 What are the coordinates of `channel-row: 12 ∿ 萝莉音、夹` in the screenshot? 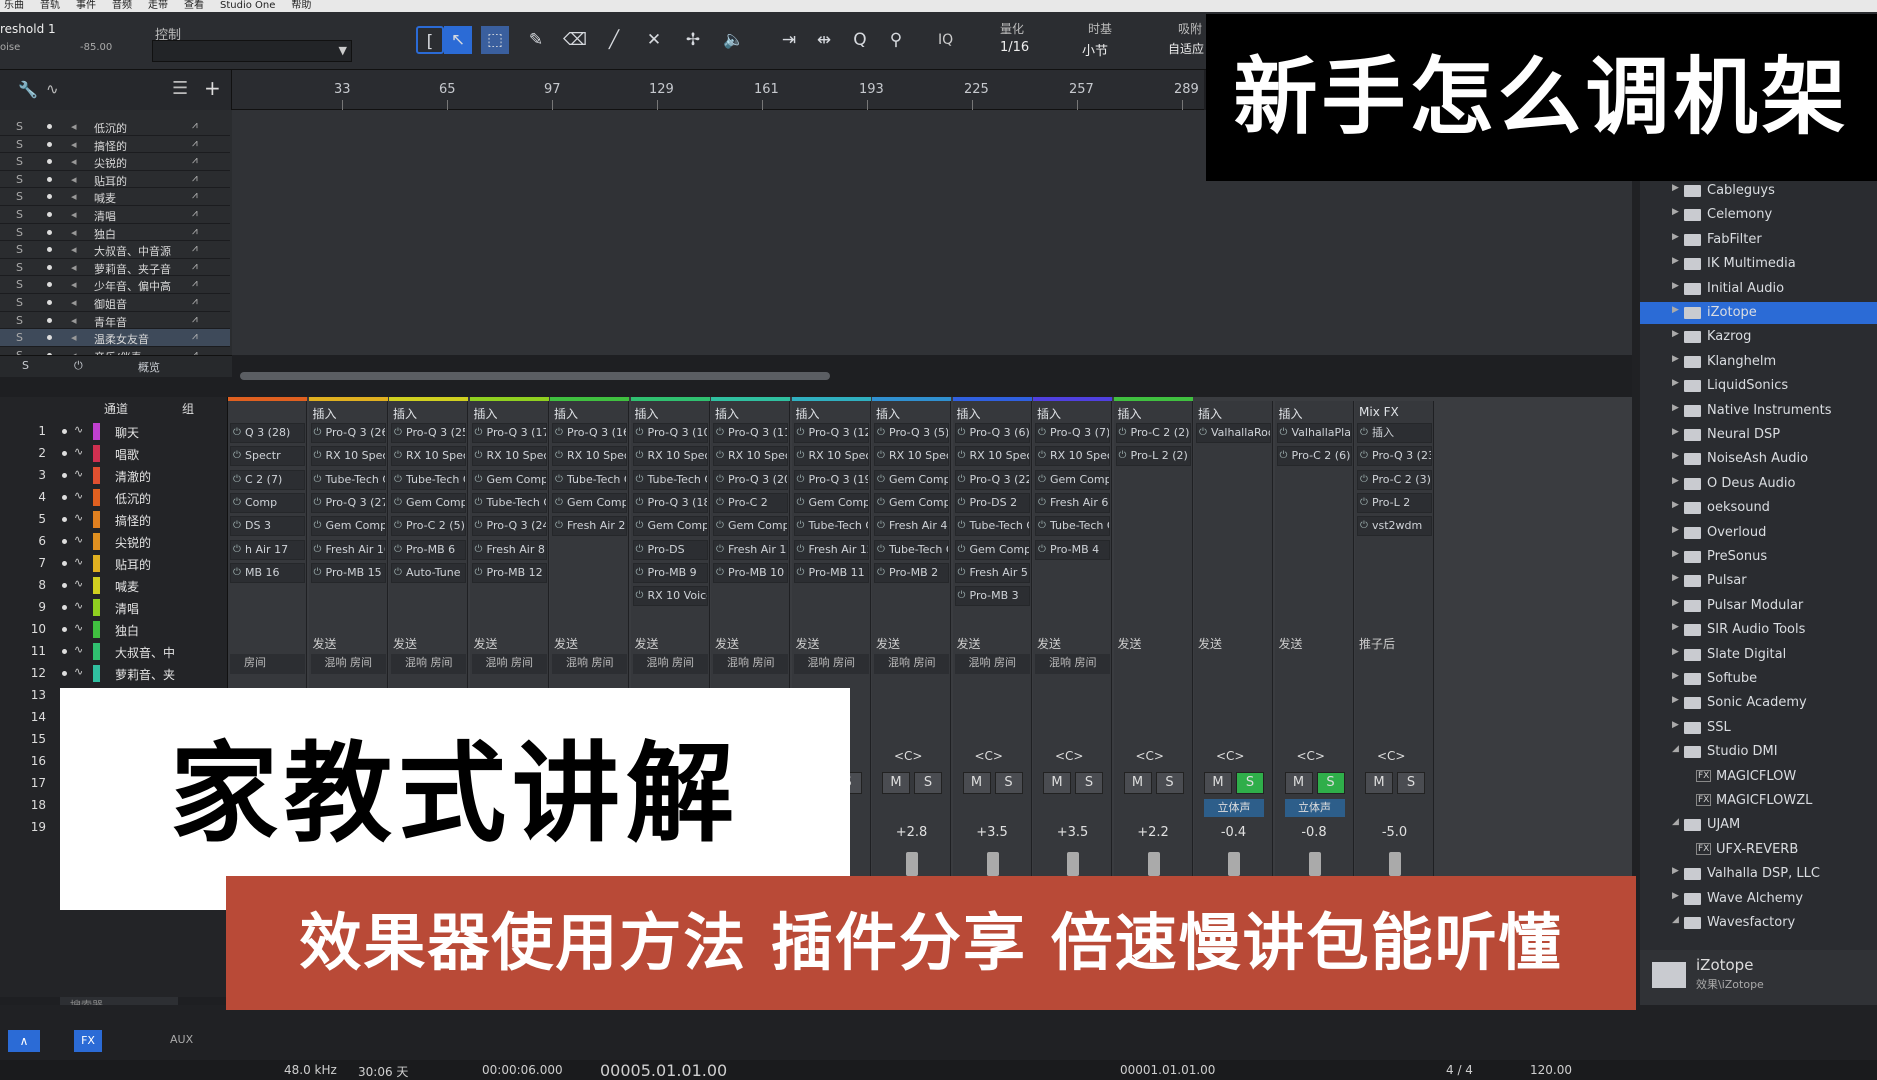 It's located at (114, 674).